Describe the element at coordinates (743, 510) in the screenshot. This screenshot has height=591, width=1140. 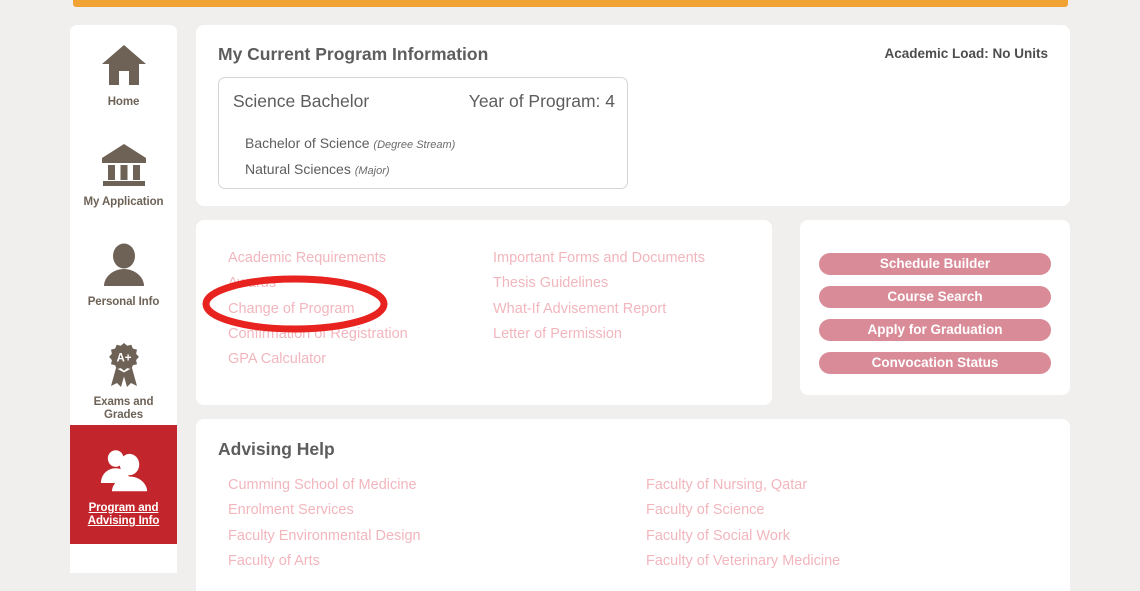
I see `link-faculty-of-science: Faculty of Science` at that location.